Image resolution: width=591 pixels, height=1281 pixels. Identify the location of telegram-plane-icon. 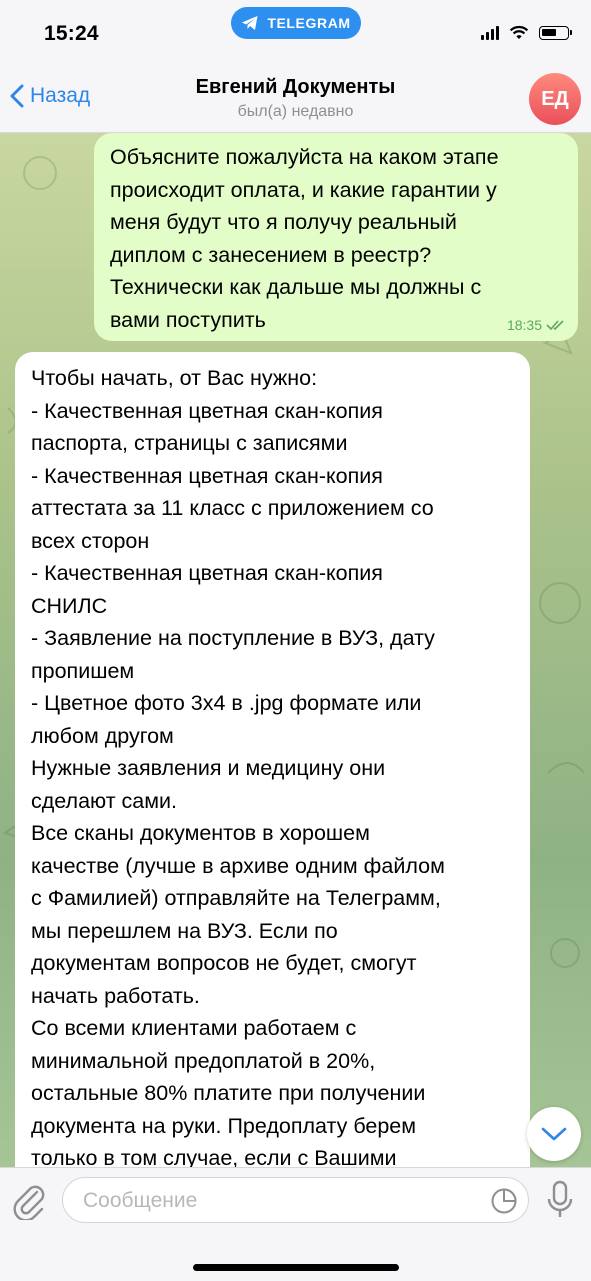
(250, 23).